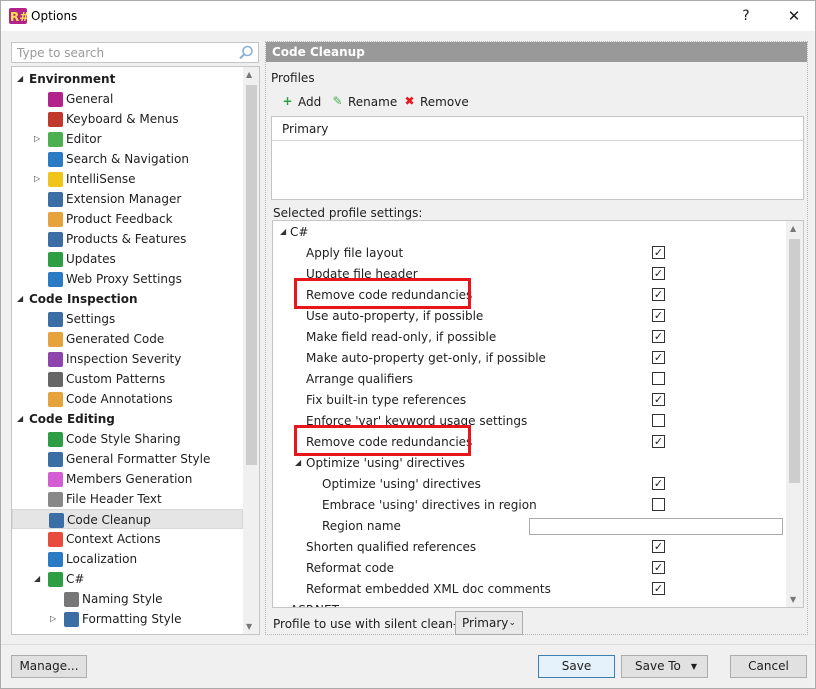 This screenshot has width=816, height=689. Describe the element at coordinates (127, 579) in the screenshot. I see `tree-item-c: ◢ C#` at that location.